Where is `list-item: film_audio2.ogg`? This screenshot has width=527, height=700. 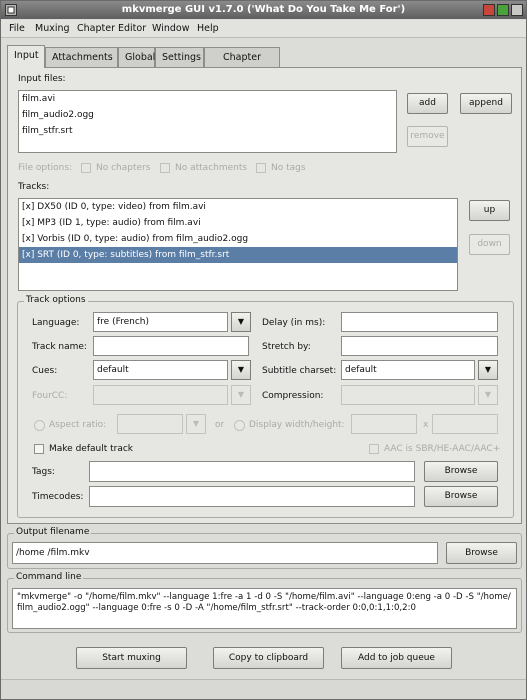
list-item: film_audio2.ogg is located at coordinates (207, 115).